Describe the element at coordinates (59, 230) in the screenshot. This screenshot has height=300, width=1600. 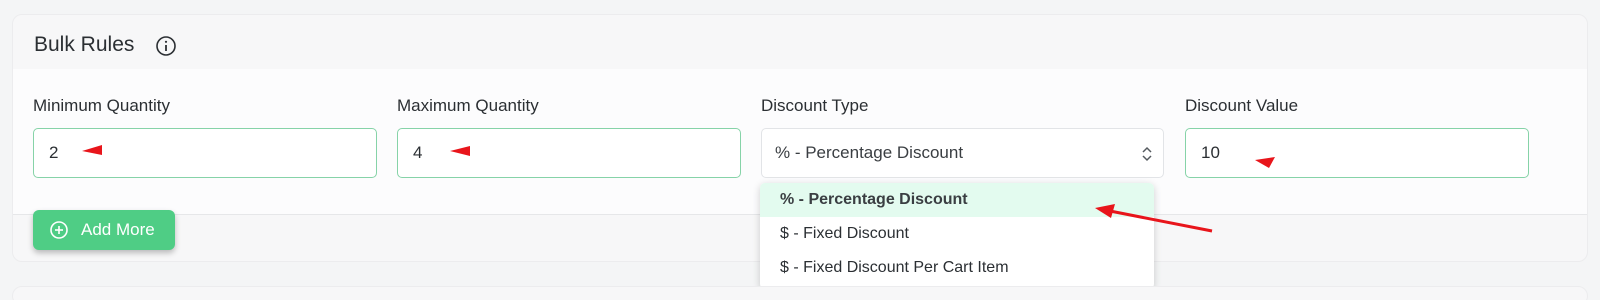
I see `plus-circle-icon` at that location.